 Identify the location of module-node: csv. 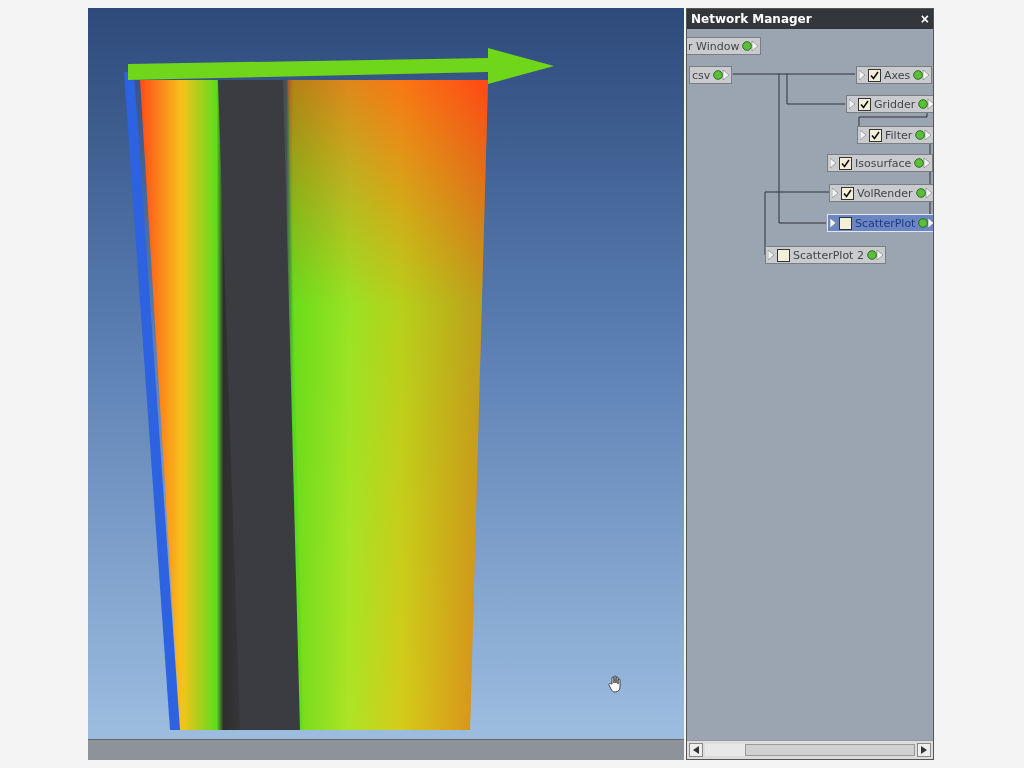
(711, 75).